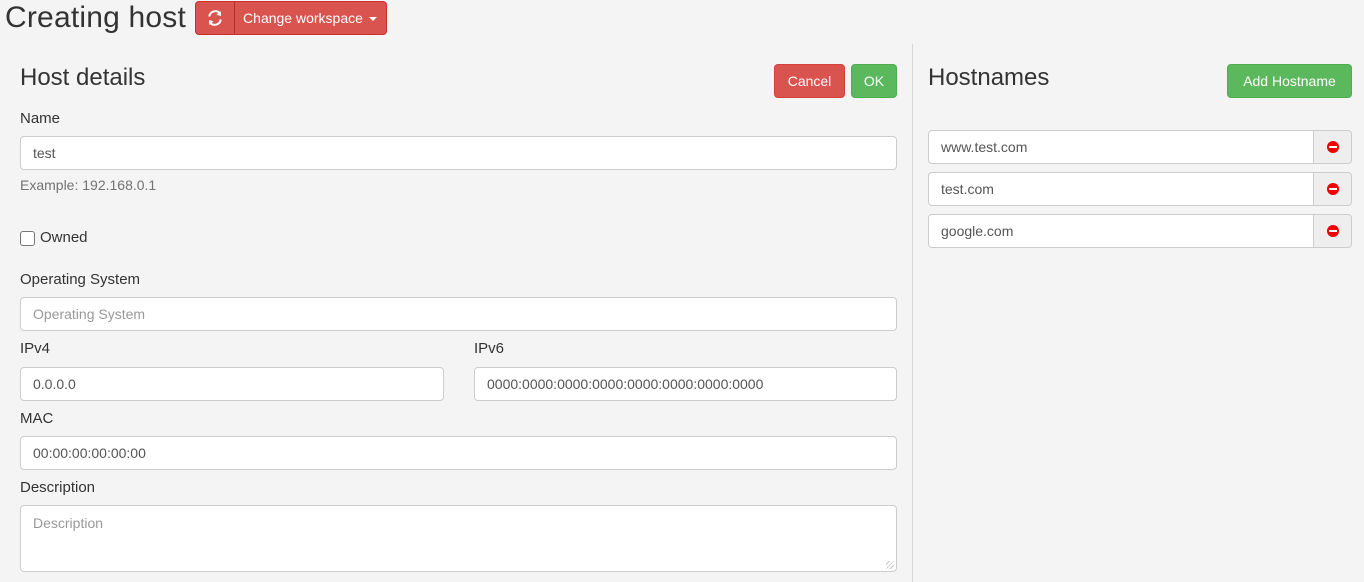  Describe the element at coordinates (809, 81) in the screenshot. I see `cancel-button: Cancel` at that location.